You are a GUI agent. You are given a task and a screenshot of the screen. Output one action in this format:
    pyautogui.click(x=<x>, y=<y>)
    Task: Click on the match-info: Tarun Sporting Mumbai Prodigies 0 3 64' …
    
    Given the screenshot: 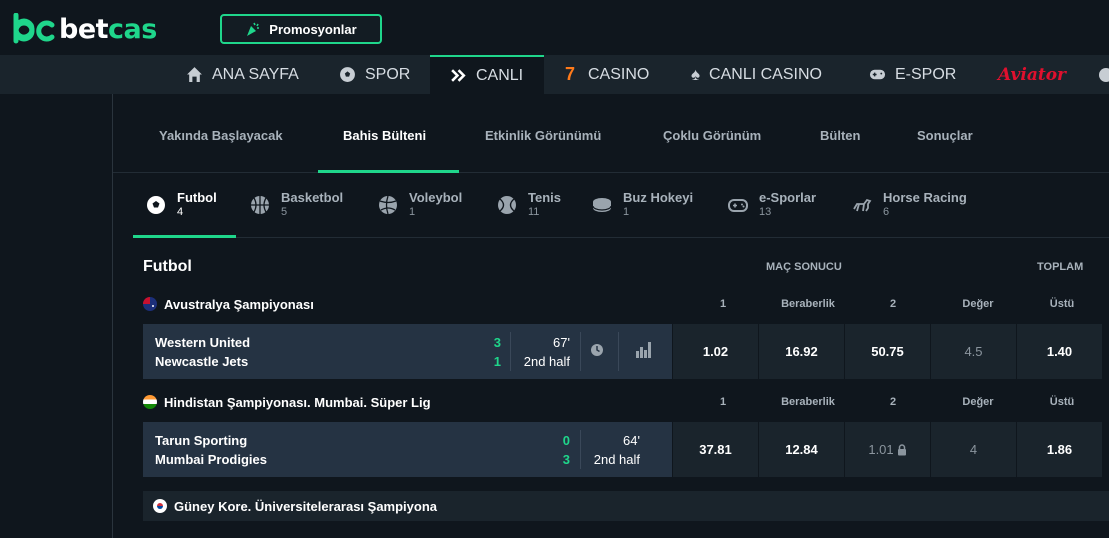 What is the action you would take?
    pyautogui.click(x=407, y=449)
    